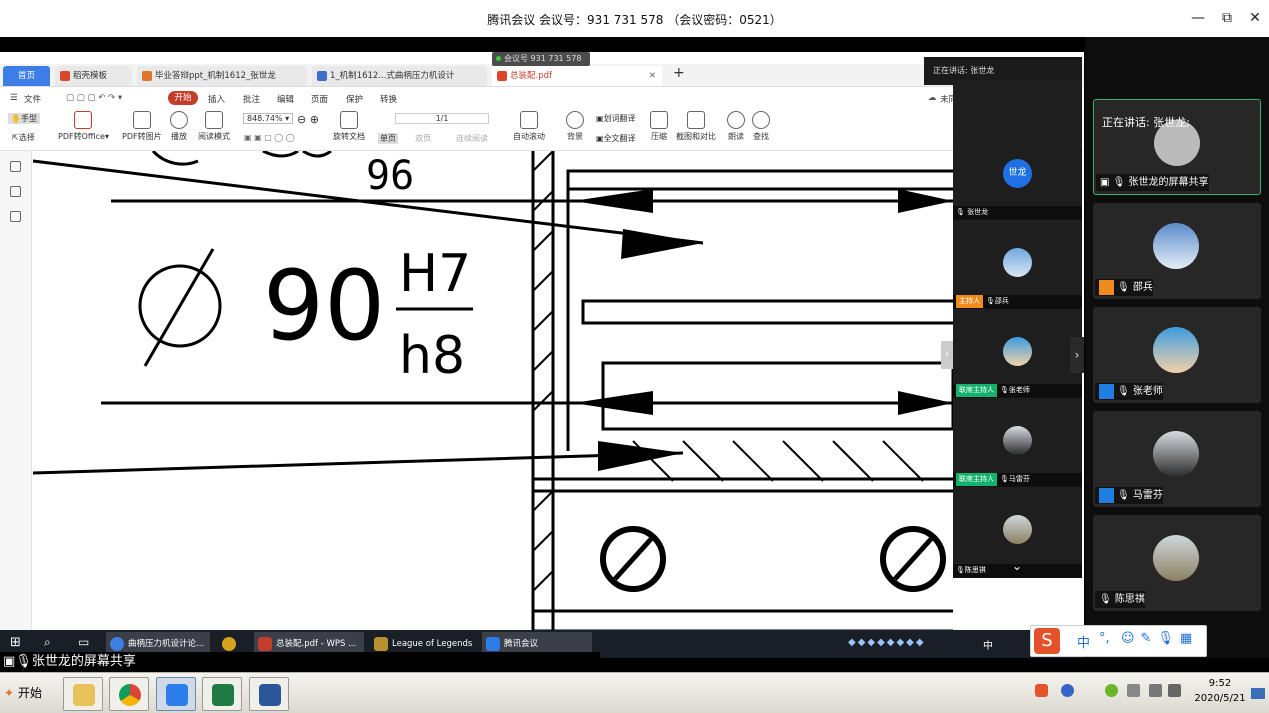 The height and width of the screenshot is (713, 1269). Describe the element at coordinates (887, 642) in the screenshot. I see `tray-icons: ◆◆◆◆◆◆◆◆` at that location.